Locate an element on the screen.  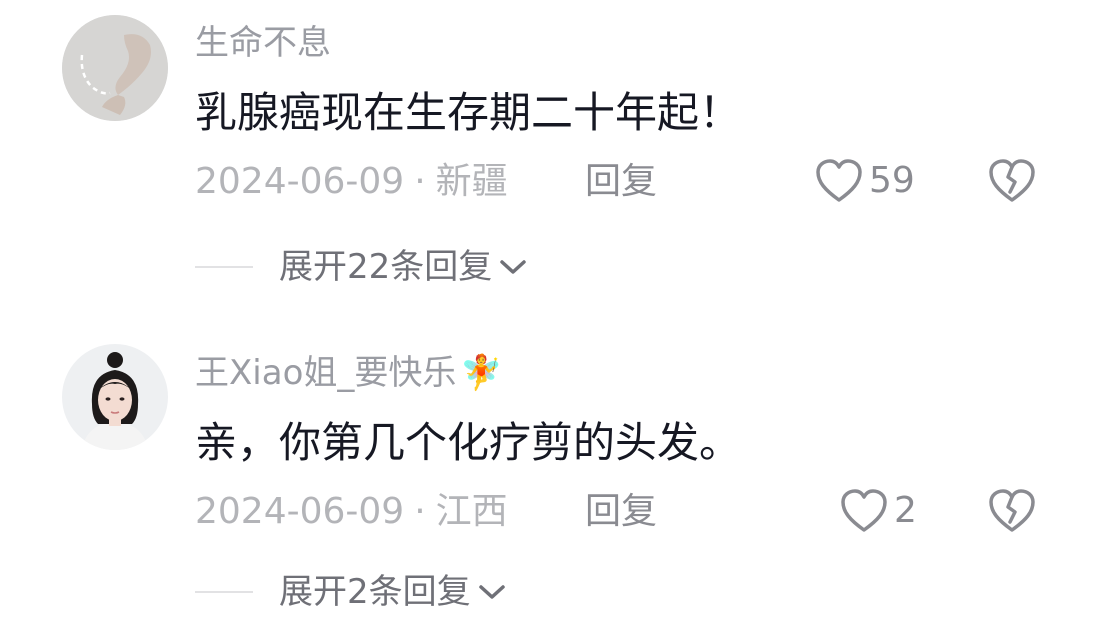
expand-replies-label: 展开2条回复 is located at coordinates (375, 592).